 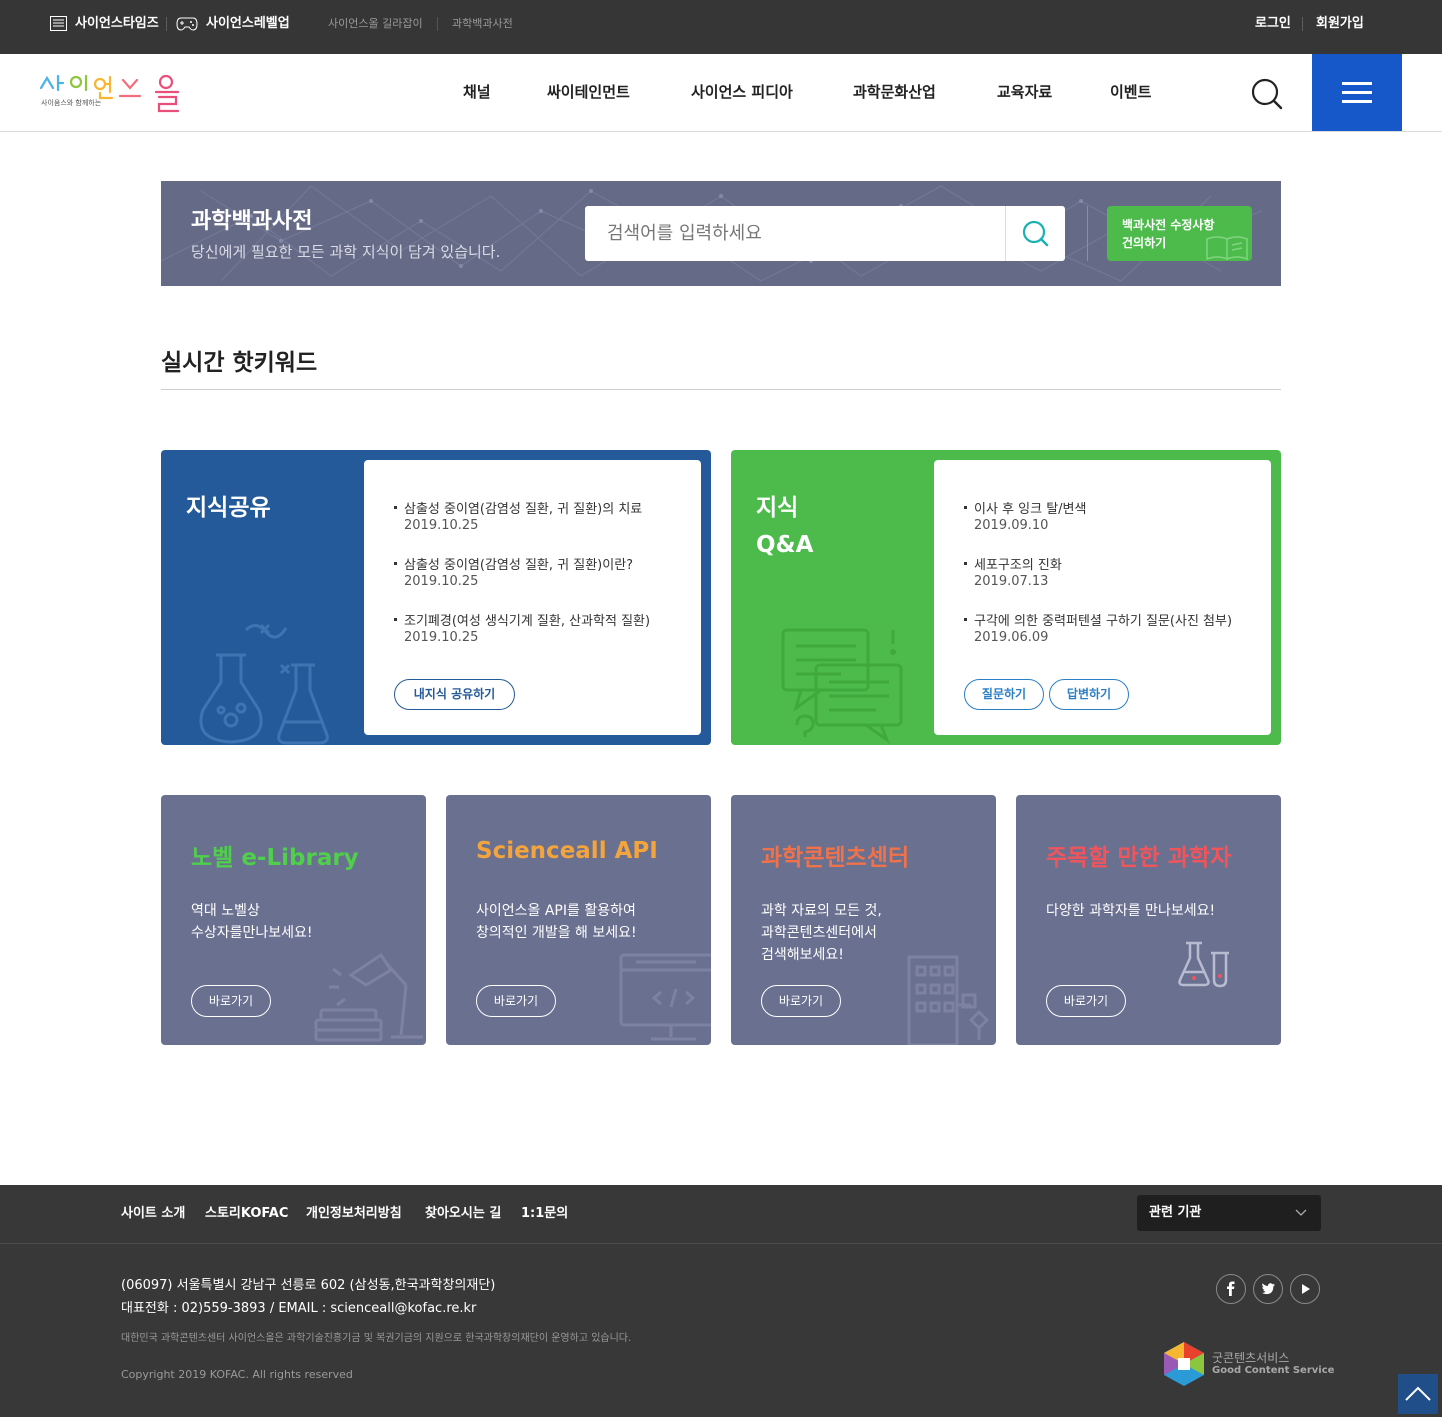 What do you see at coordinates (252, 933) in the screenshot?
I see `card-description-line: 수상자를만나보세요!` at bounding box center [252, 933].